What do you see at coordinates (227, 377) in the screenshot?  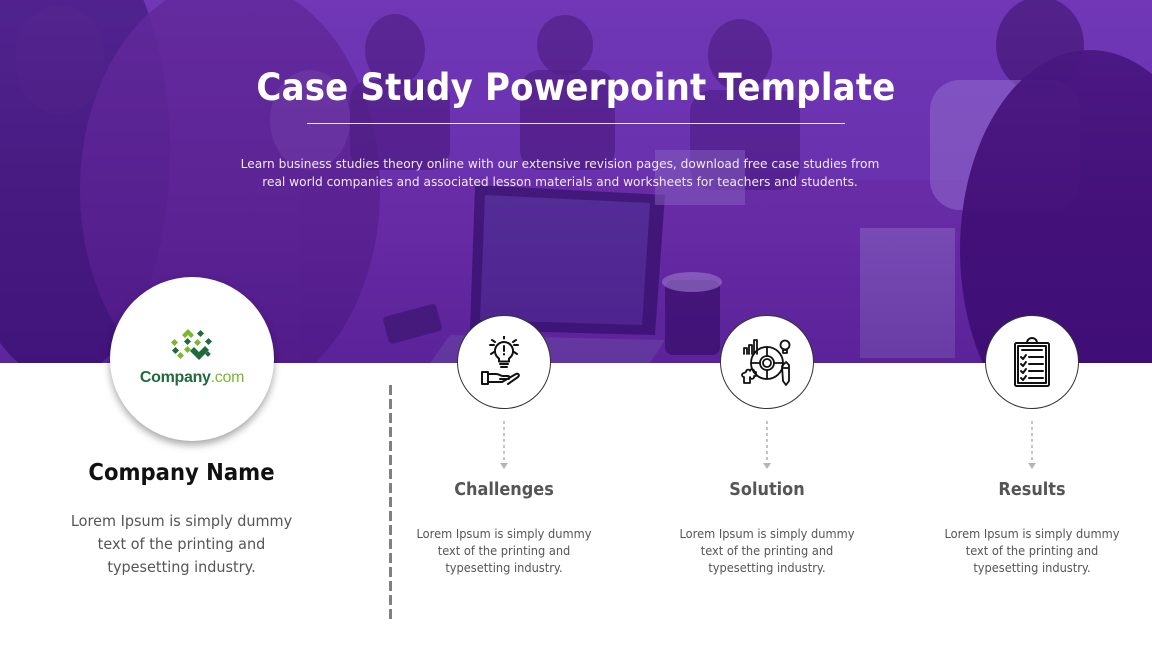 I see `logo-text-suffix: .com` at bounding box center [227, 377].